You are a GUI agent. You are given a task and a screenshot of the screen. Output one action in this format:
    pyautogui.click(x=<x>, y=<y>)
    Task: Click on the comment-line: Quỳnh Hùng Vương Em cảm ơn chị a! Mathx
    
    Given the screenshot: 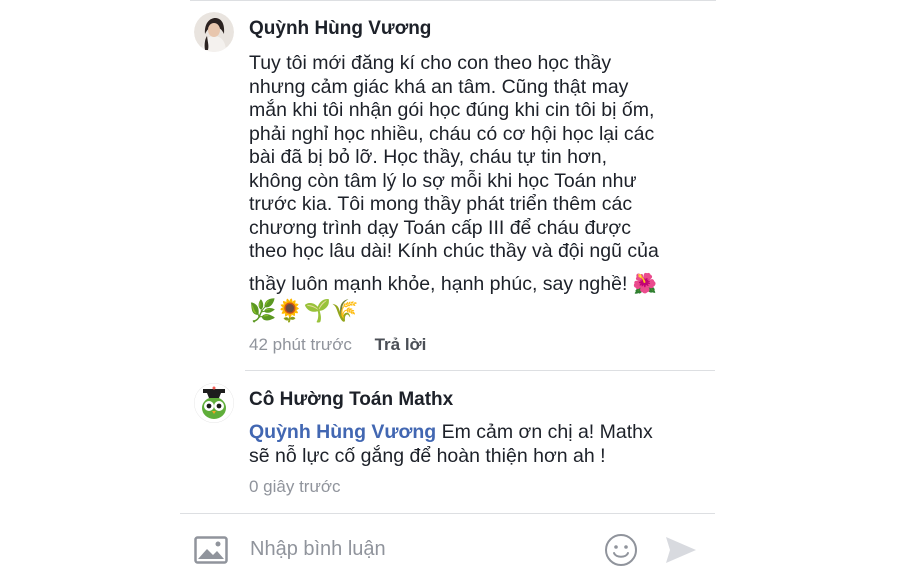 What is the action you would take?
    pyautogui.click(x=484, y=433)
    